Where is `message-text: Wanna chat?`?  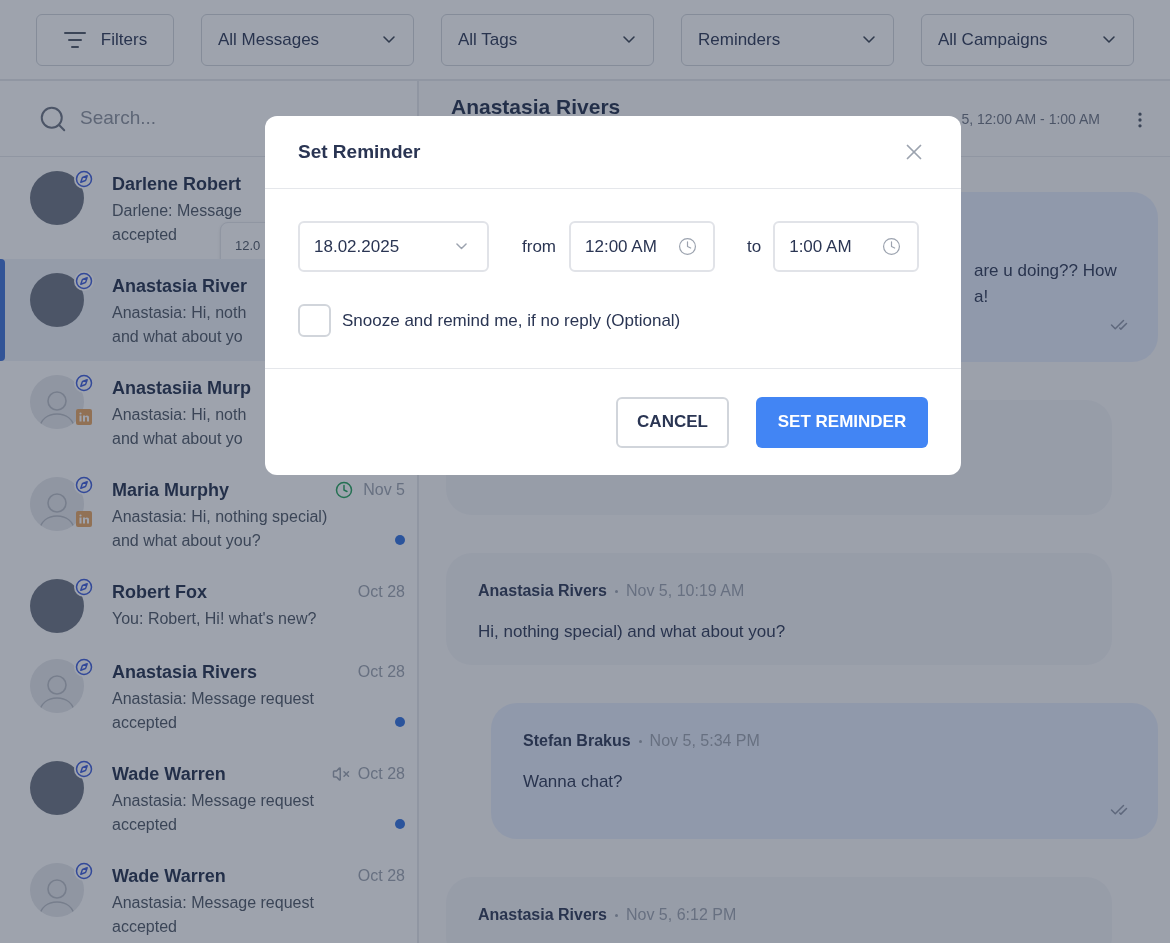 message-text: Wanna chat? is located at coordinates (573, 782).